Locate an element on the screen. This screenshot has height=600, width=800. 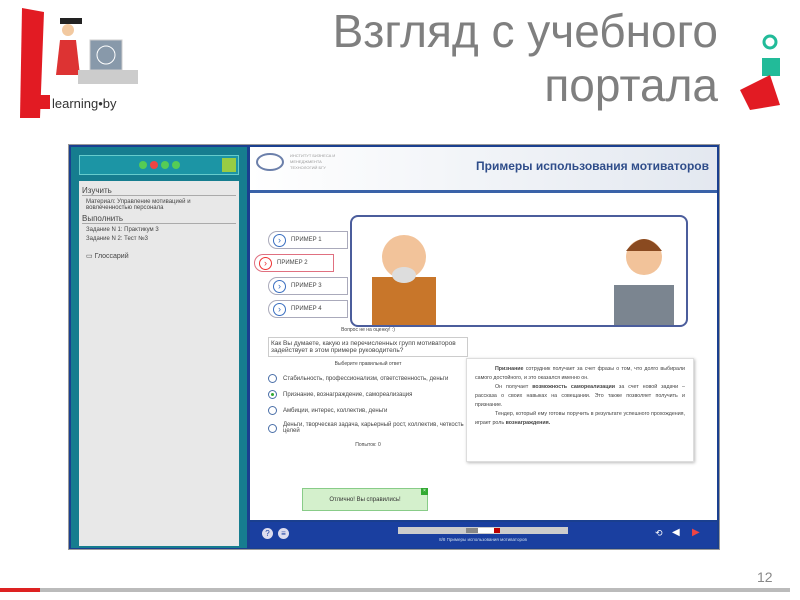
decorative-shapes is located at coordinates (770, 70).